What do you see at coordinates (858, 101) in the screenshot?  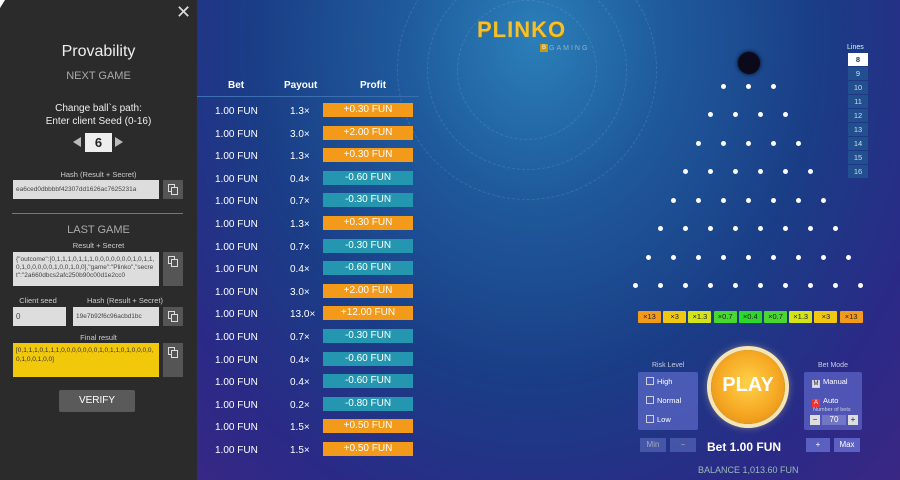 I see `lines-option-11: 11` at bounding box center [858, 101].